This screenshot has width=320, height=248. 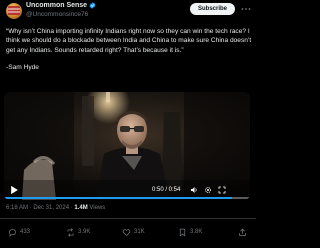 What do you see at coordinates (139, 232) in the screenshot?
I see `like-count: 31K` at bounding box center [139, 232].